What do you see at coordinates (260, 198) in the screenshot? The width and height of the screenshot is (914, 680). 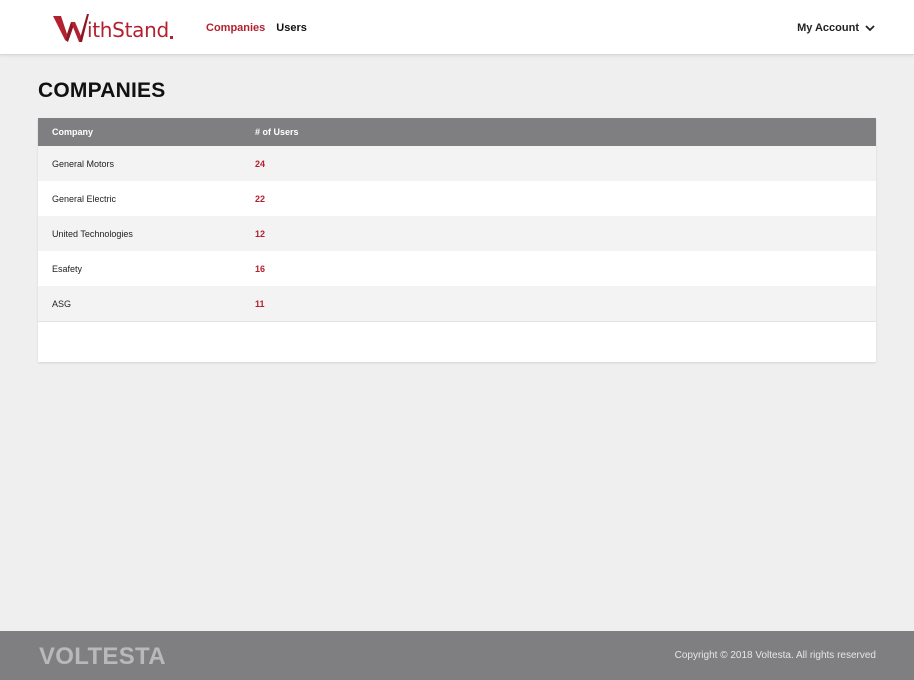 I see `user-count-cell: 22` at bounding box center [260, 198].